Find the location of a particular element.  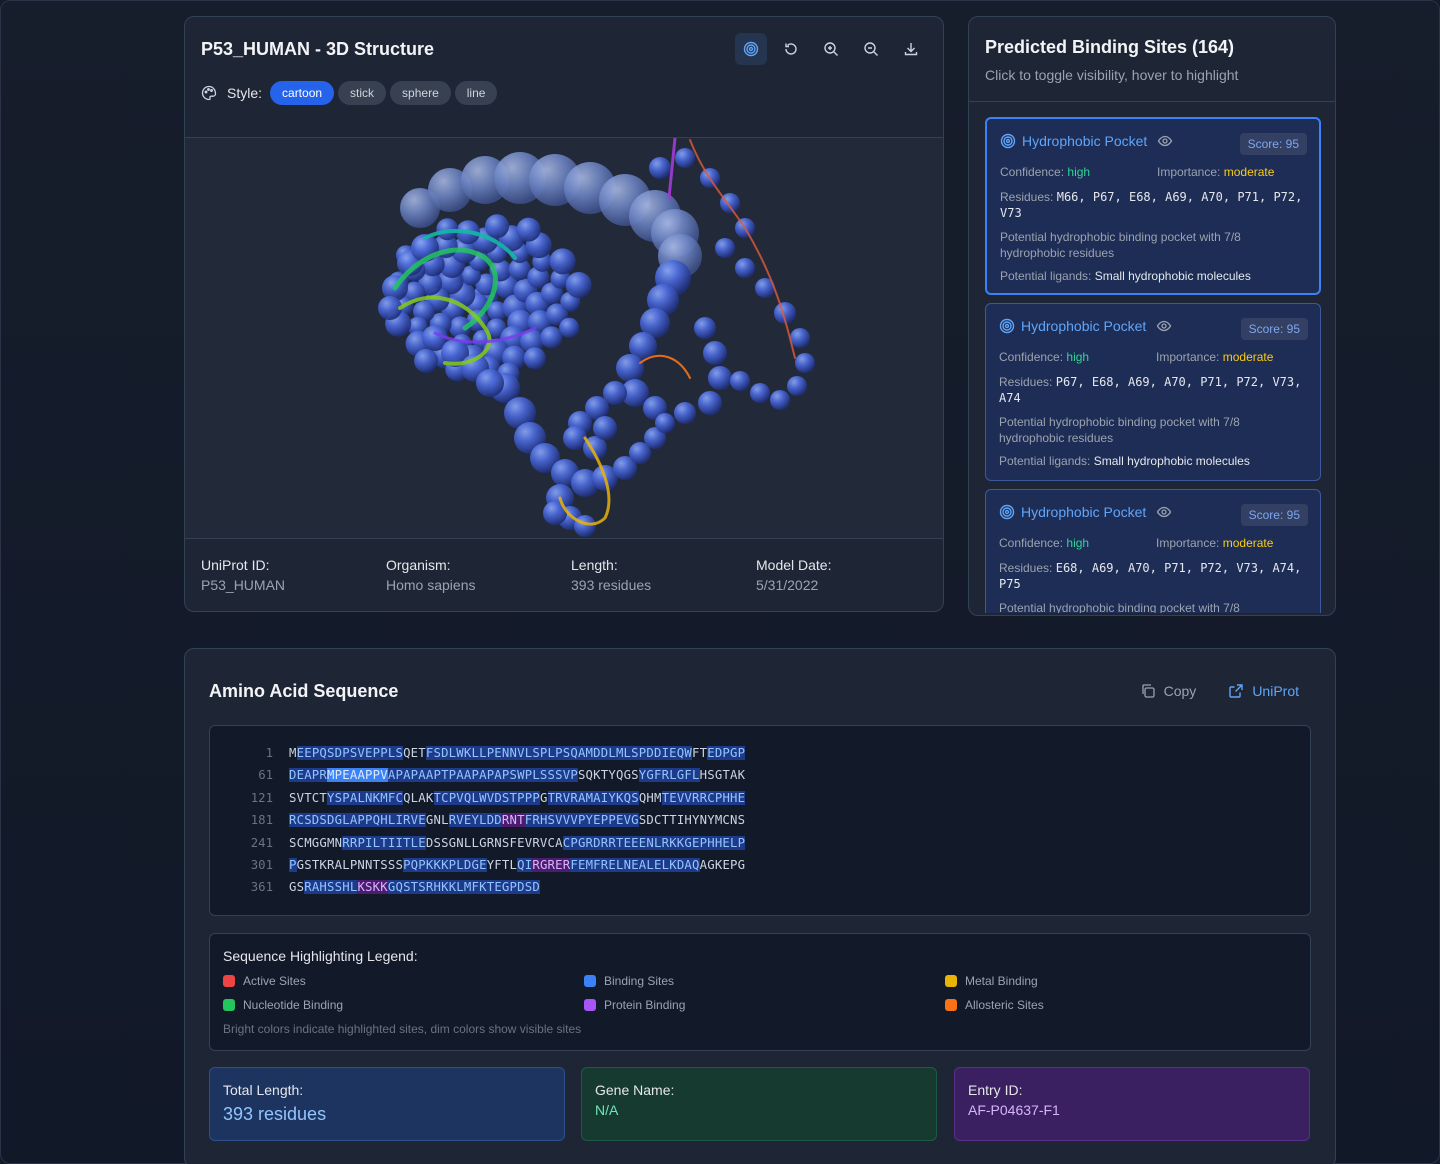

stat-value: N/A is located at coordinates (607, 1110).